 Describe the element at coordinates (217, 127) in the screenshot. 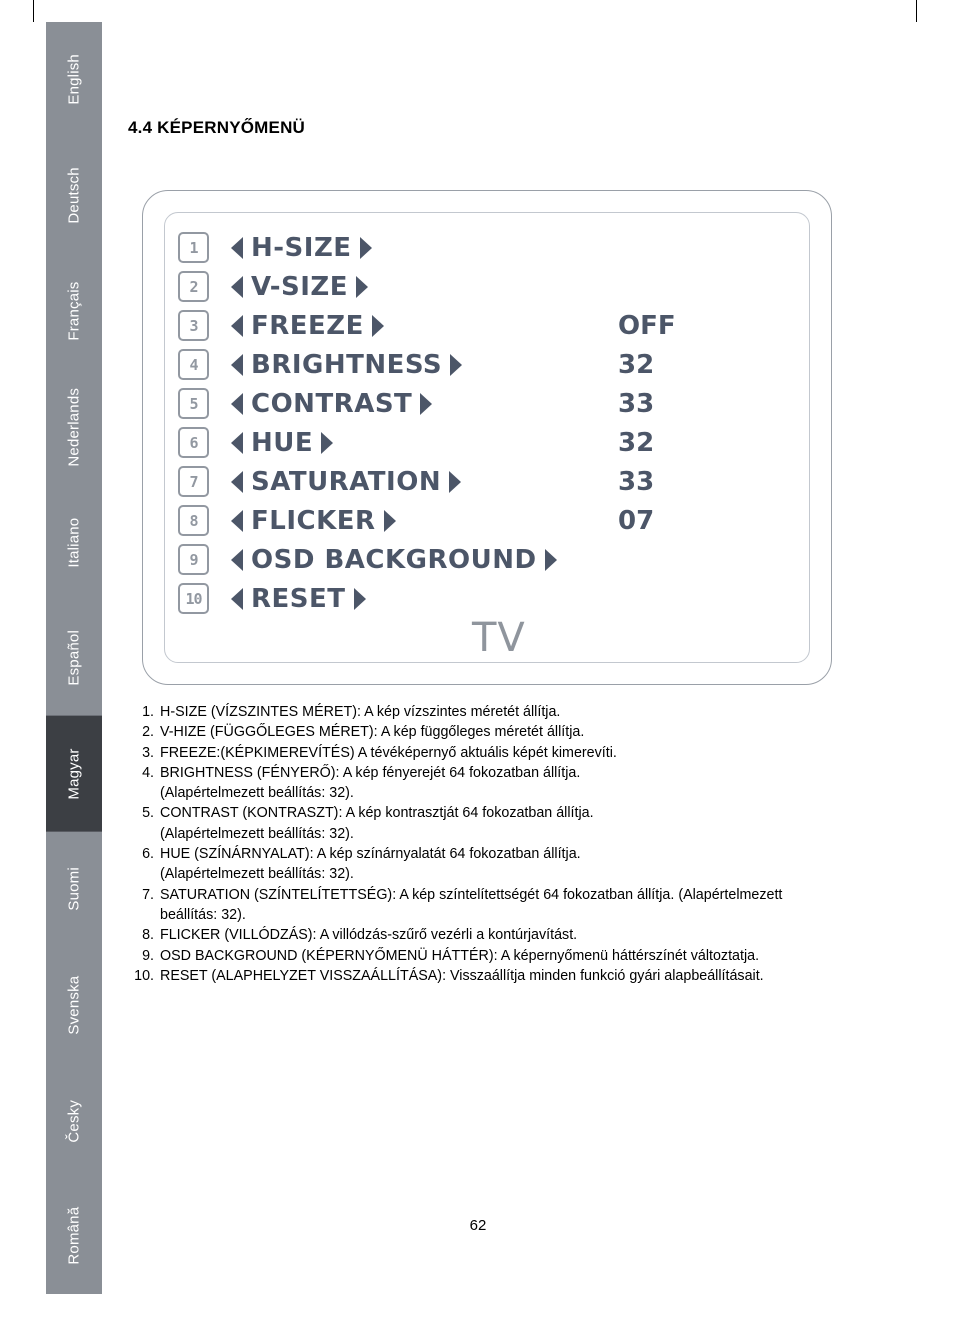

I see `page-title: 4.4 KÉPERNYŐMENÜ` at that location.